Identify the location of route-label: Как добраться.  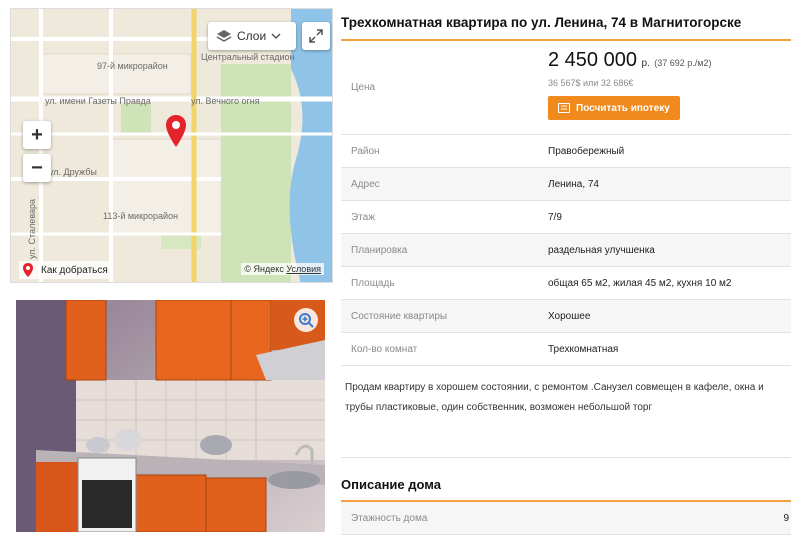
(74, 270).